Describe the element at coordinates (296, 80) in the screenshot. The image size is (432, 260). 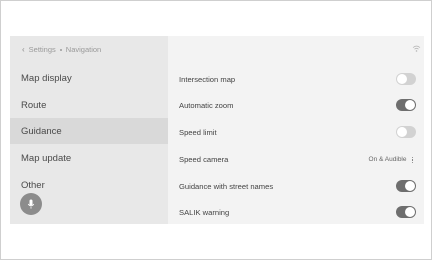
I see `setting-row-intersection-map: Intersection map` at that location.